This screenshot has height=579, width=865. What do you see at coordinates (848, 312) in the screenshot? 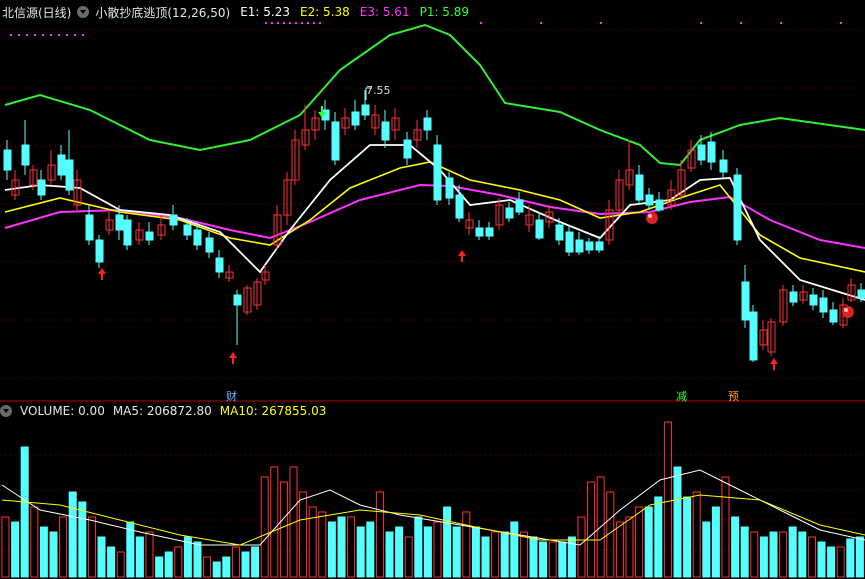
I see `signal-ball-icon` at bounding box center [848, 312].